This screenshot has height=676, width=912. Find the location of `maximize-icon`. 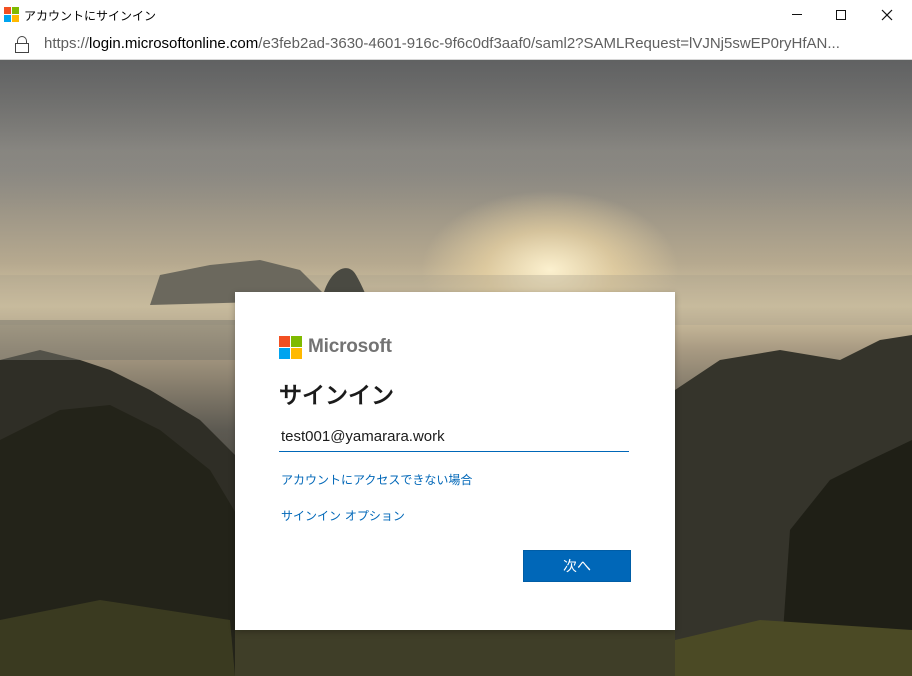

maximize-icon is located at coordinates (841, 14).